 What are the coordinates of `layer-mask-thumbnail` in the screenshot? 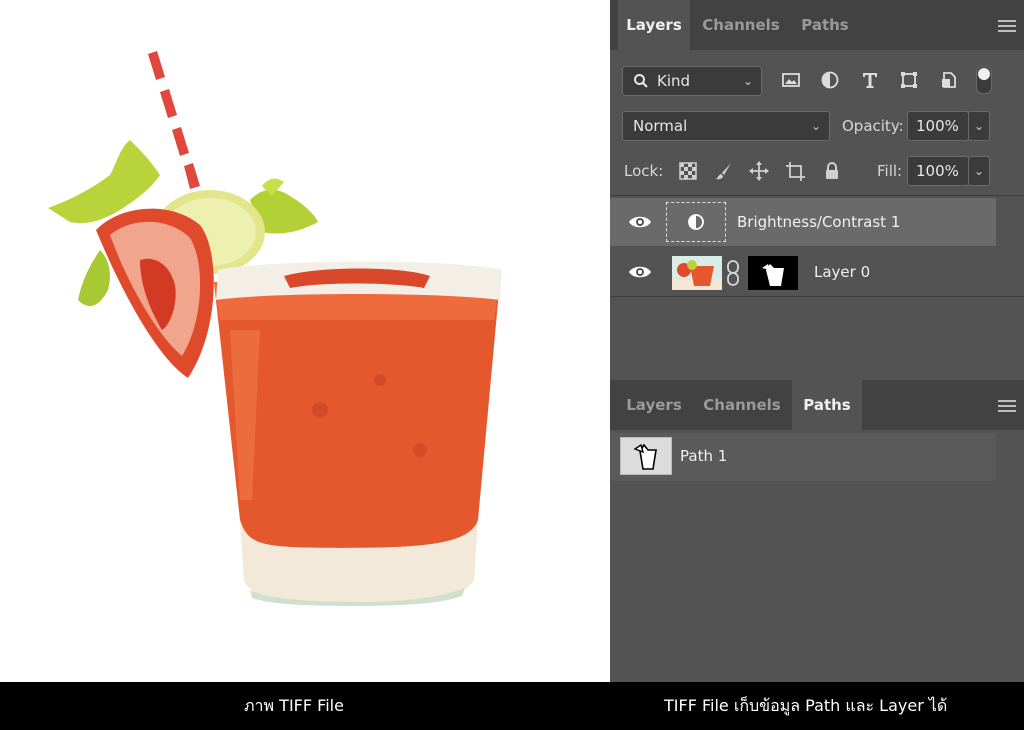 It's located at (773, 273).